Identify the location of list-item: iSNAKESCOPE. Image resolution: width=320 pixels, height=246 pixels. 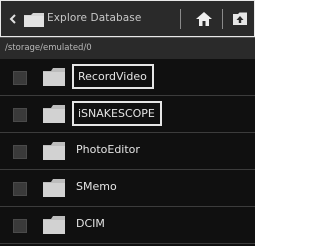
(127, 114).